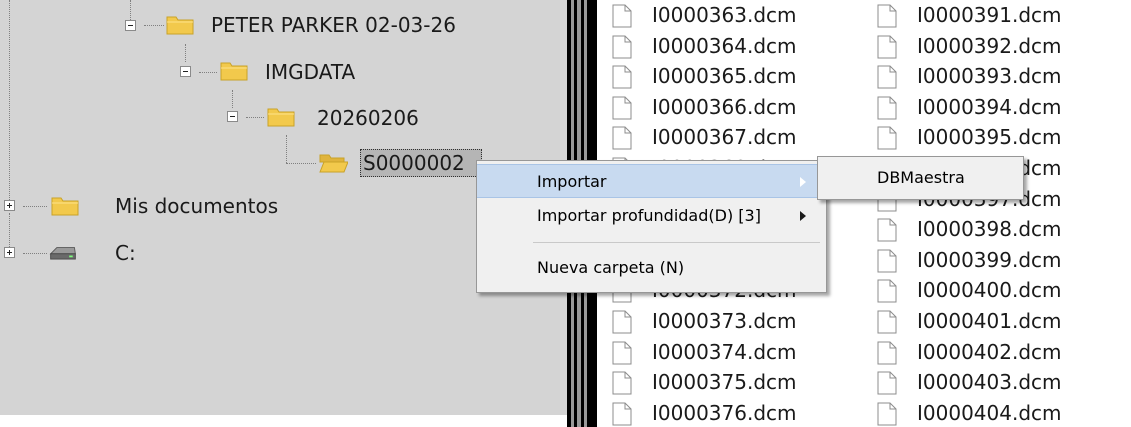  I want to click on file-name: I0000393.dcm, so click(989, 76).